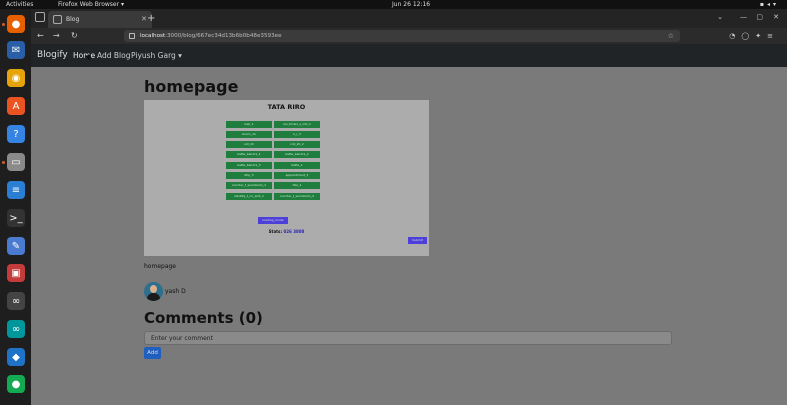 Image resolution: width=787 pixels, height=405 pixels. I want to click on add-comment-button: Add, so click(152, 353).